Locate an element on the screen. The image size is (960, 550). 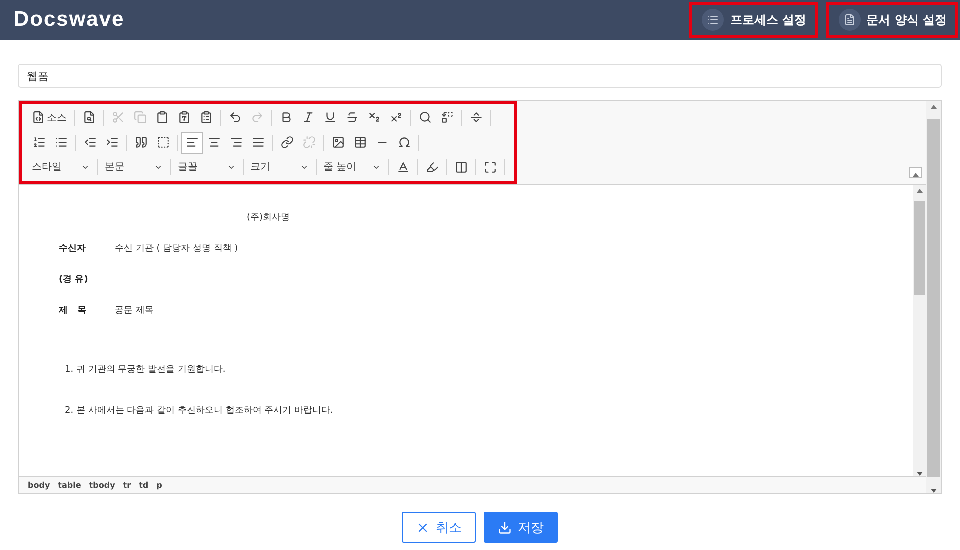
strikethrough-icon is located at coordinates (352, 117).